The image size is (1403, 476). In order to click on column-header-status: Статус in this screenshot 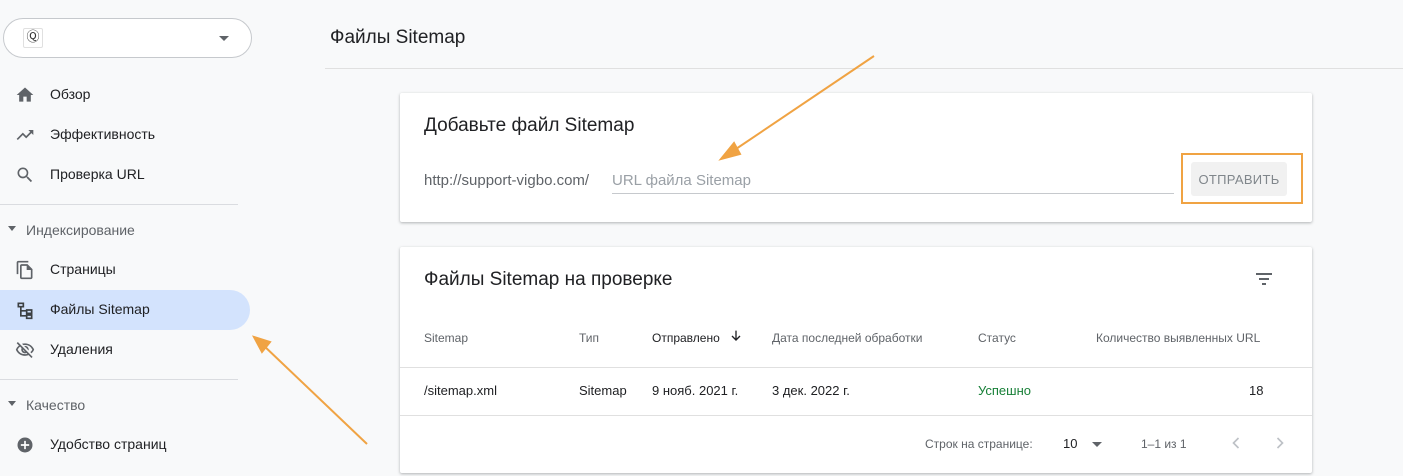, I will do `click(997, 338)`.